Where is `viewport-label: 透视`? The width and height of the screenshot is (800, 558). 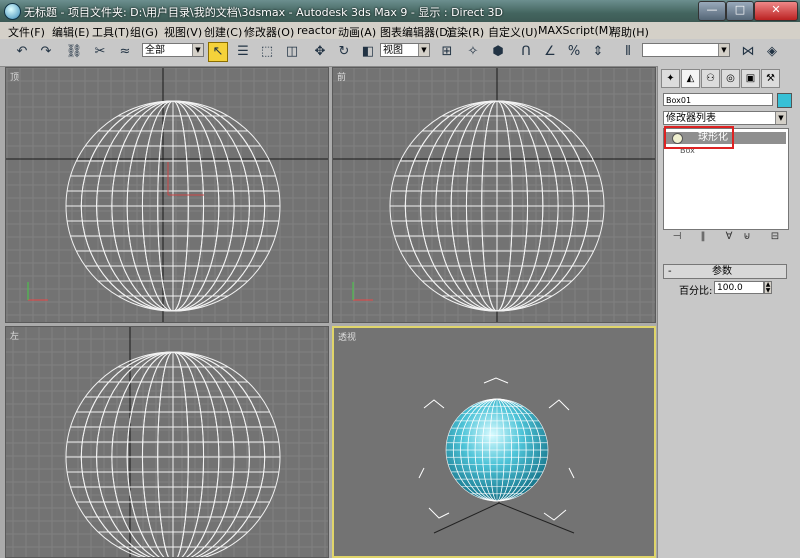 viewport-label: 透视 is located at coordinates (347, 336).